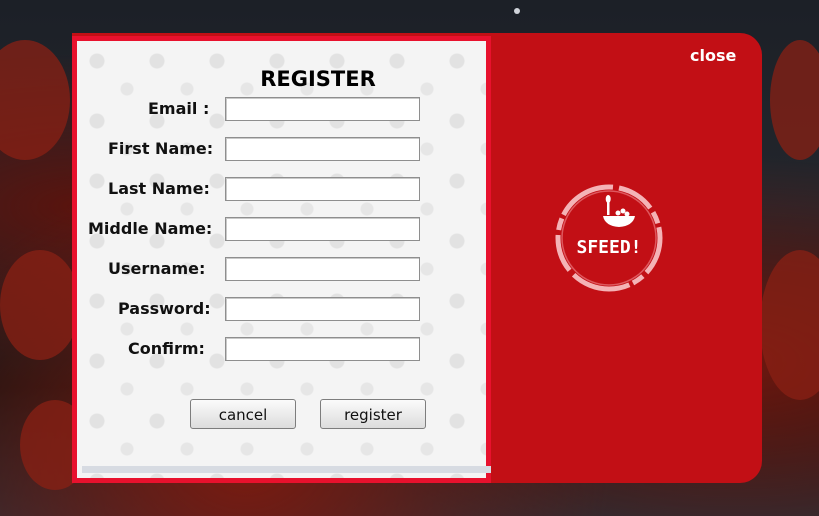 The image size is (819, 516). What do you see at coordinates (157, 268) in the screenshot?
I see `username-label: Username:` at bounding box center [157, 268].